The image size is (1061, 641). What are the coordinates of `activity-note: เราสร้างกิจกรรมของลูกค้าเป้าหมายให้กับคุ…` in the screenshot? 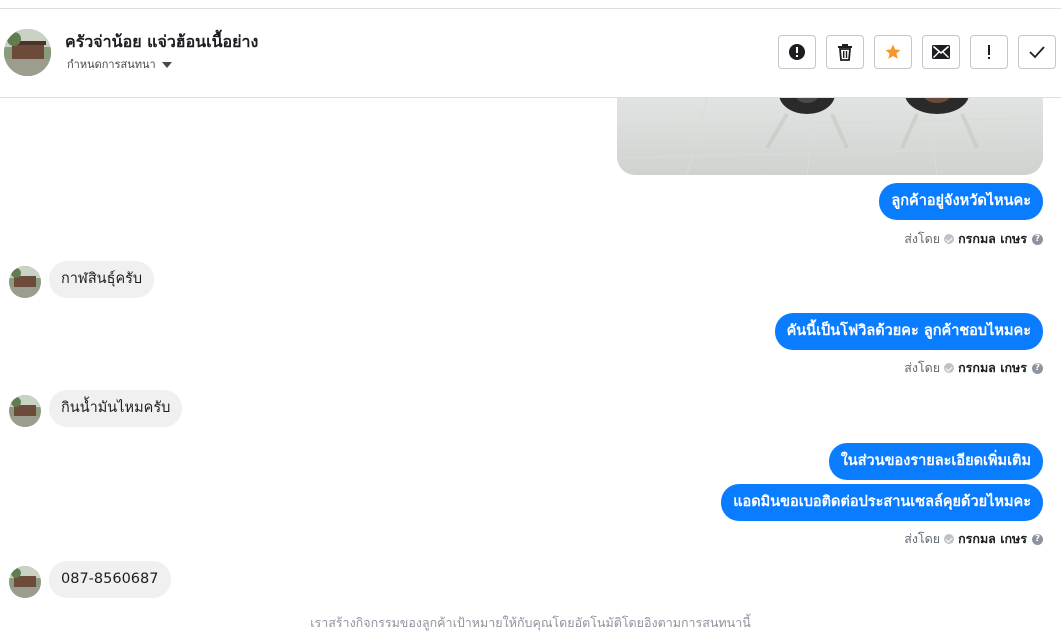 It's located at (530, 622).